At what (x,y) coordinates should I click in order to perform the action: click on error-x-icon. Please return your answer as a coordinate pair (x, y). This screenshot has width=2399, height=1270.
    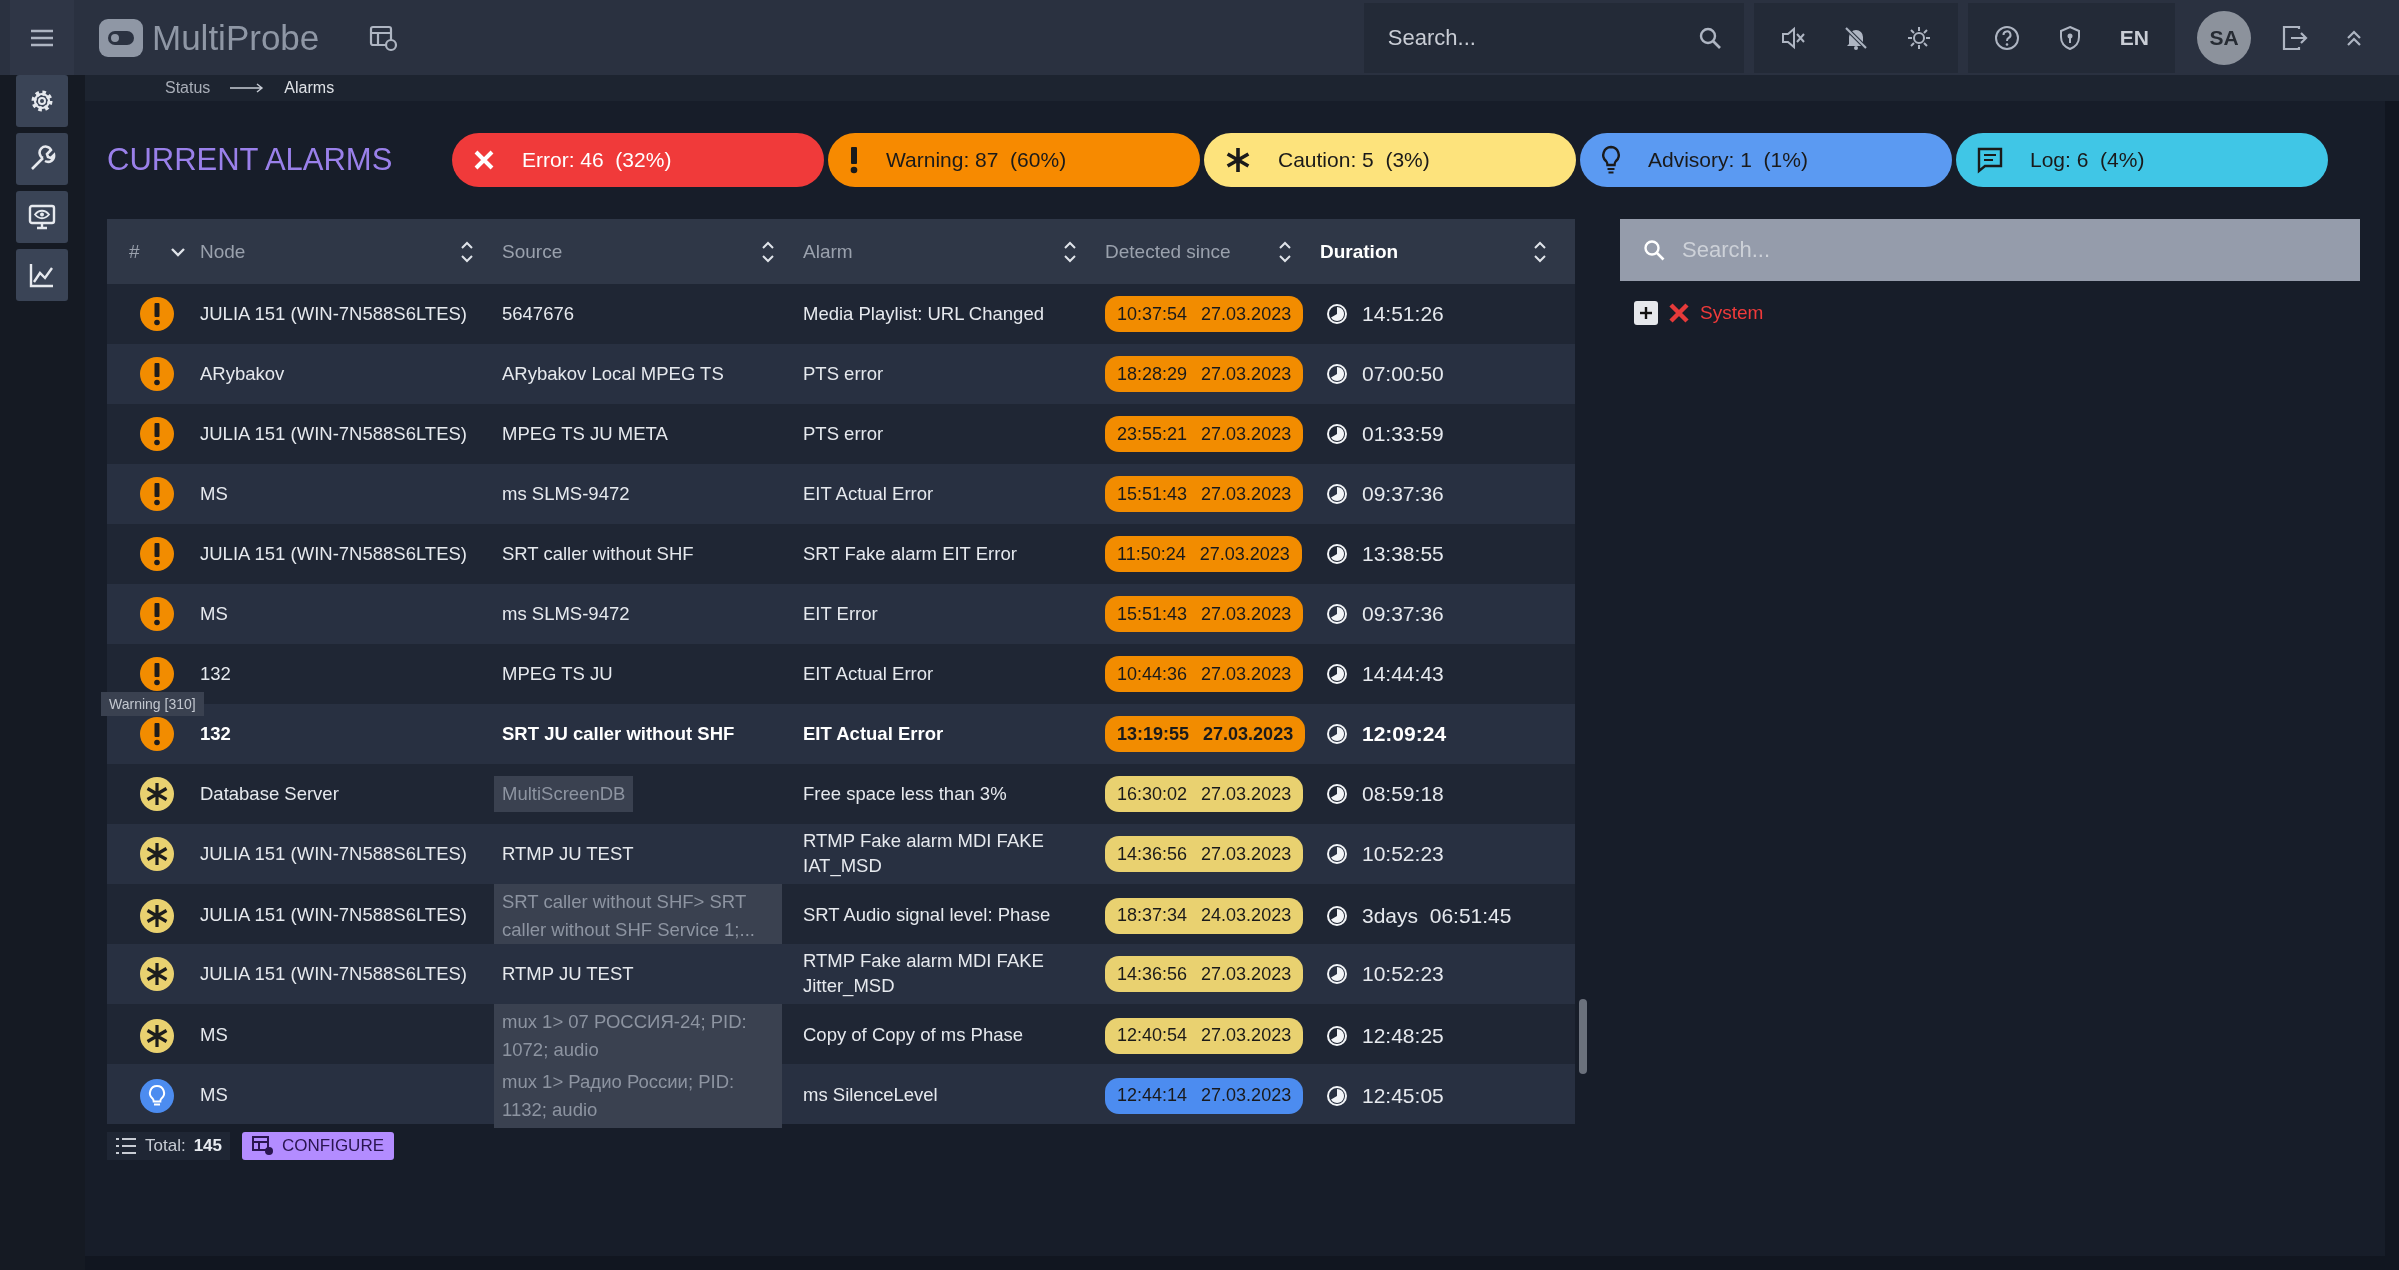
    Looking at the image, I should click on (1679, 313).